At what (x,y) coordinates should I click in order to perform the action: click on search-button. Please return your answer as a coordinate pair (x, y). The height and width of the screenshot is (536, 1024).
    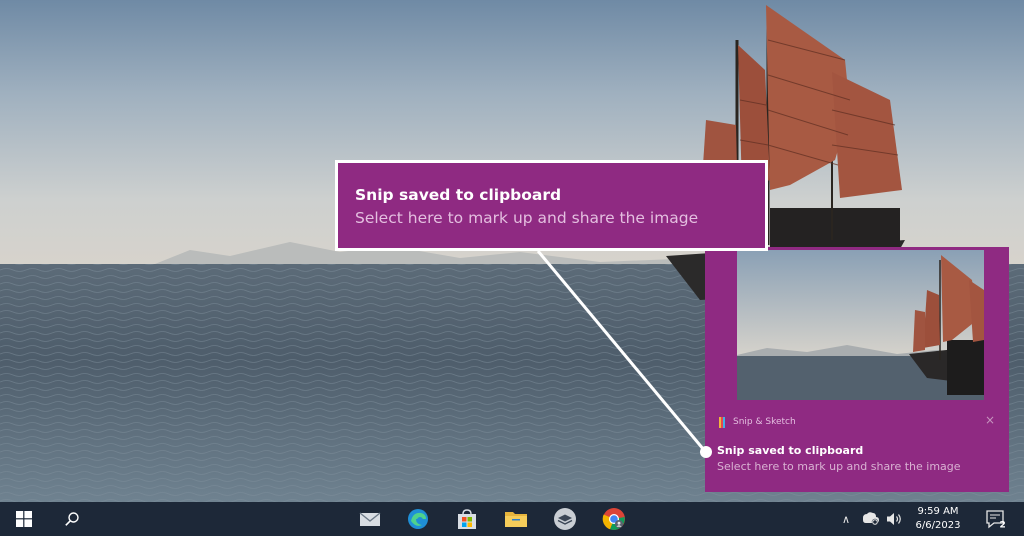
    Looking at the image, I should click on (72, 519).